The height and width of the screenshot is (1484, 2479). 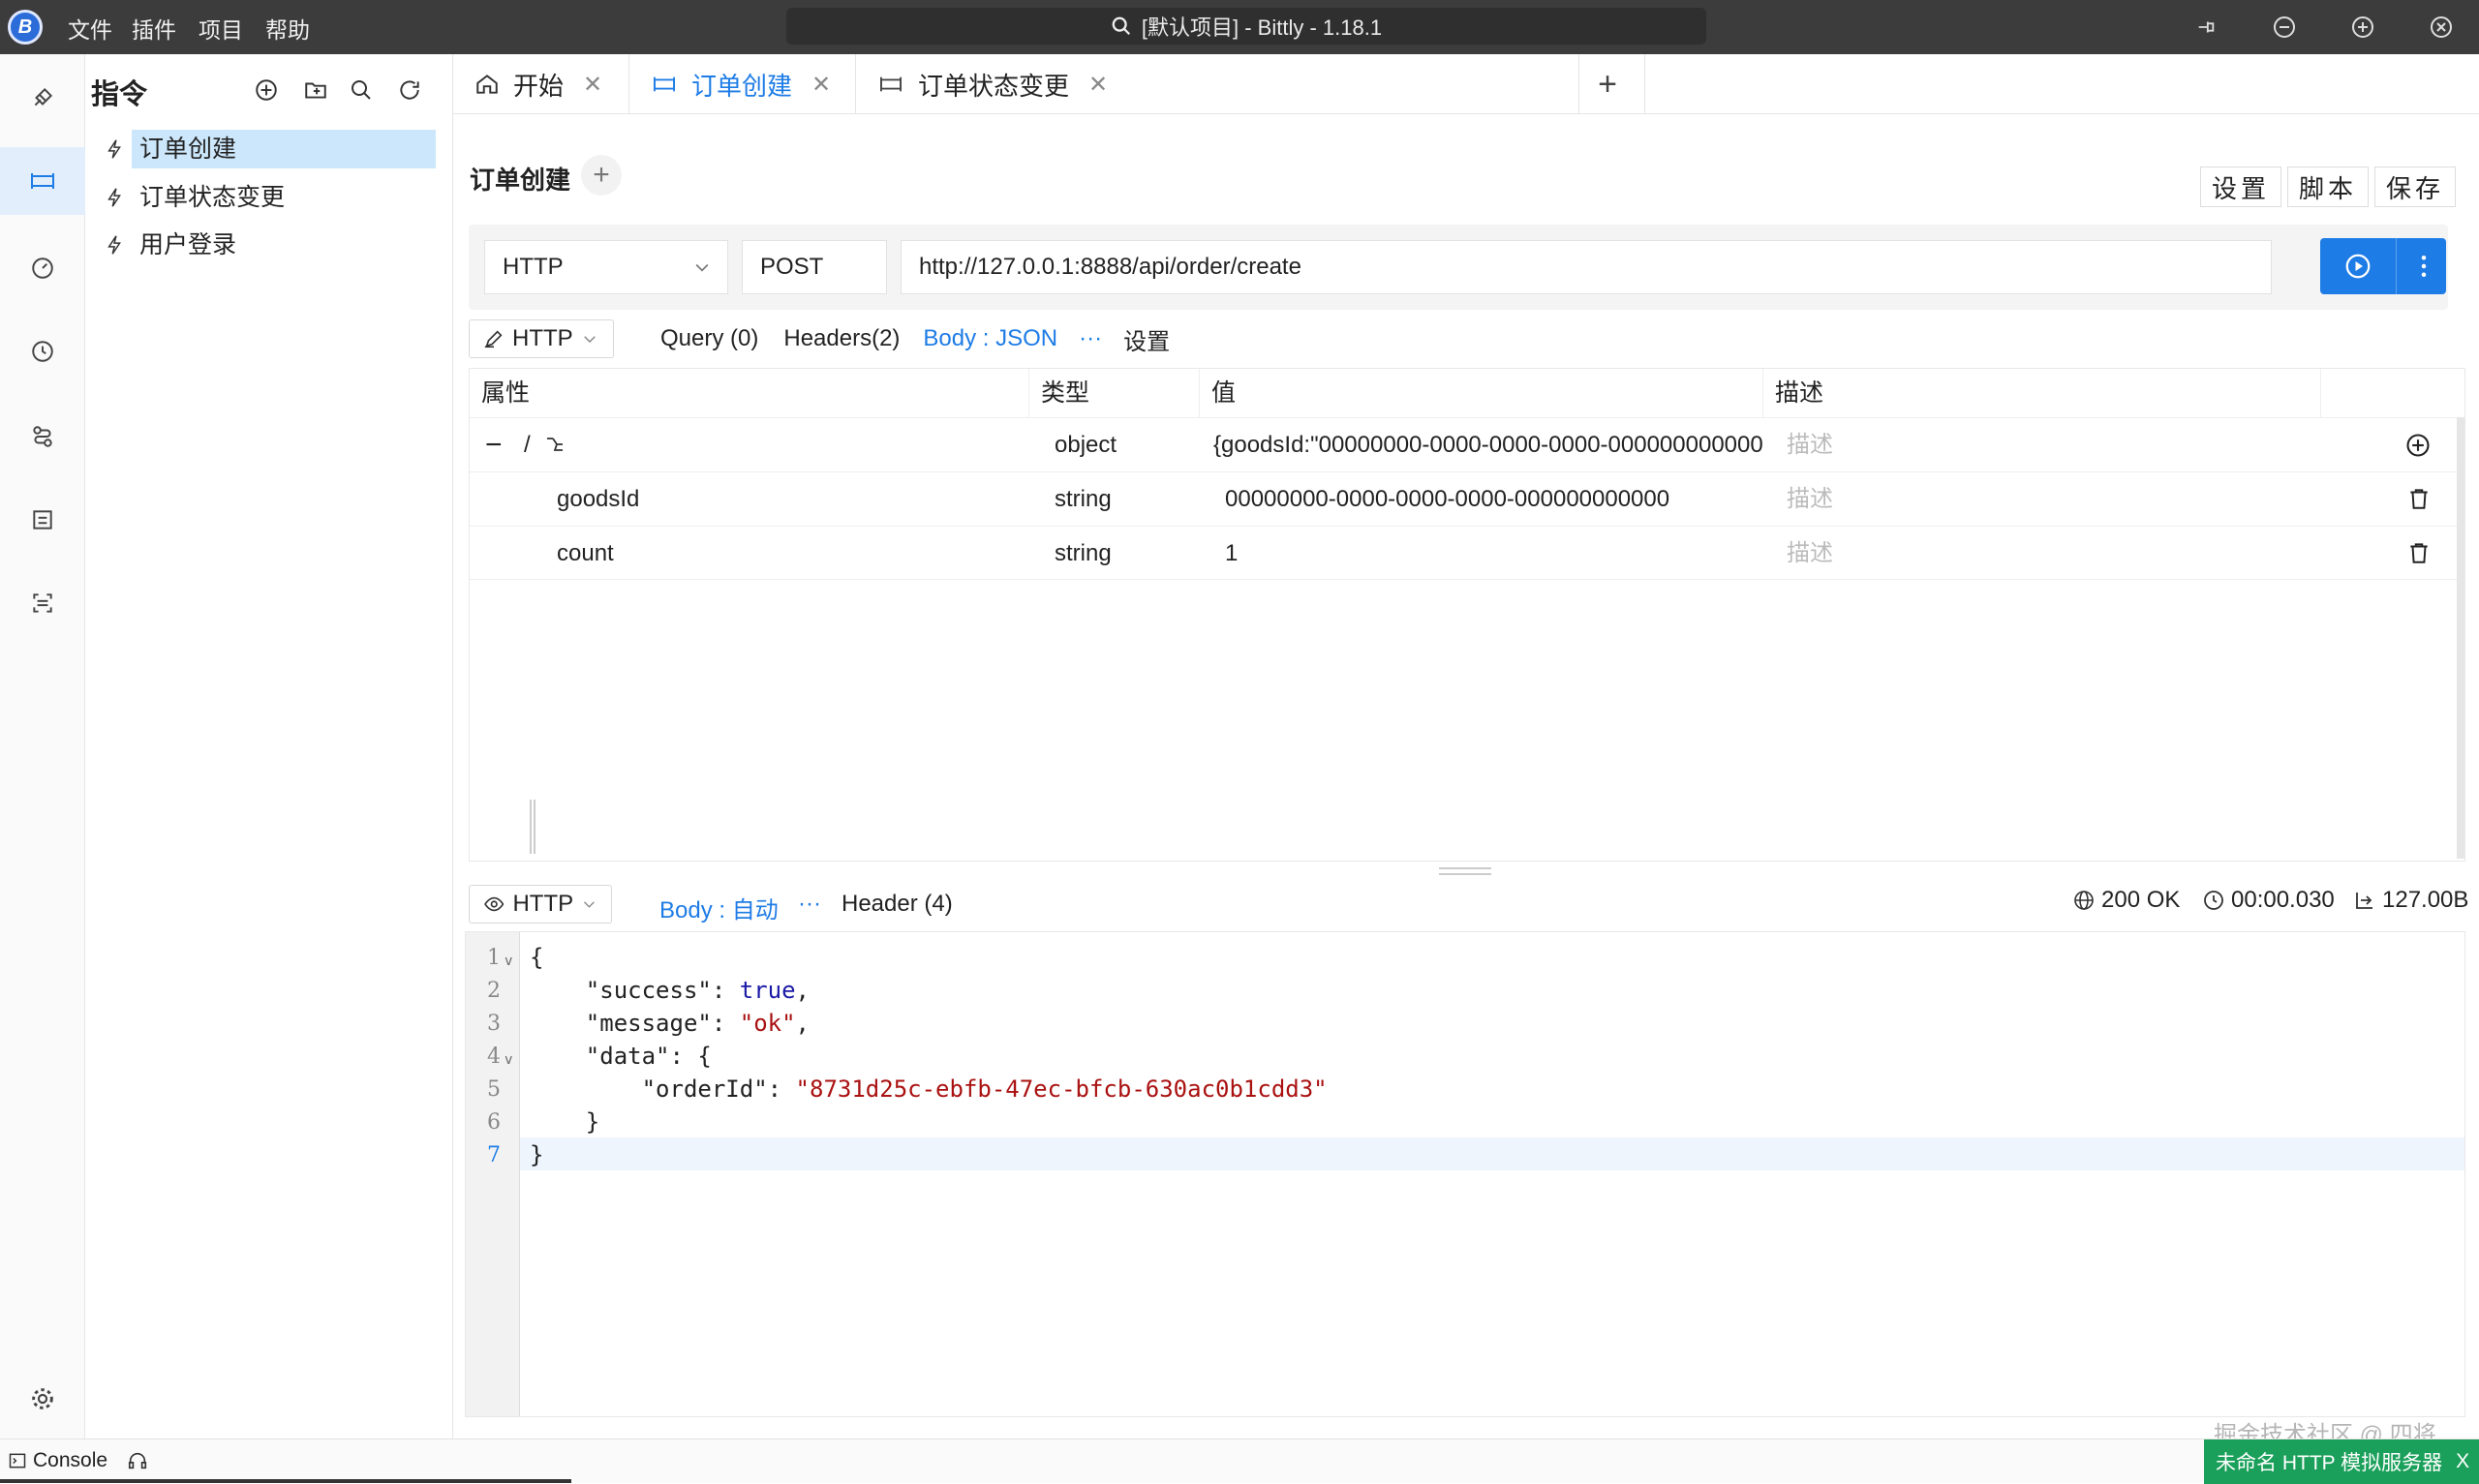 I want to click on line-gutter: 1 v 2 3 4 v 5 6 7, so click(x=493, y=1174).